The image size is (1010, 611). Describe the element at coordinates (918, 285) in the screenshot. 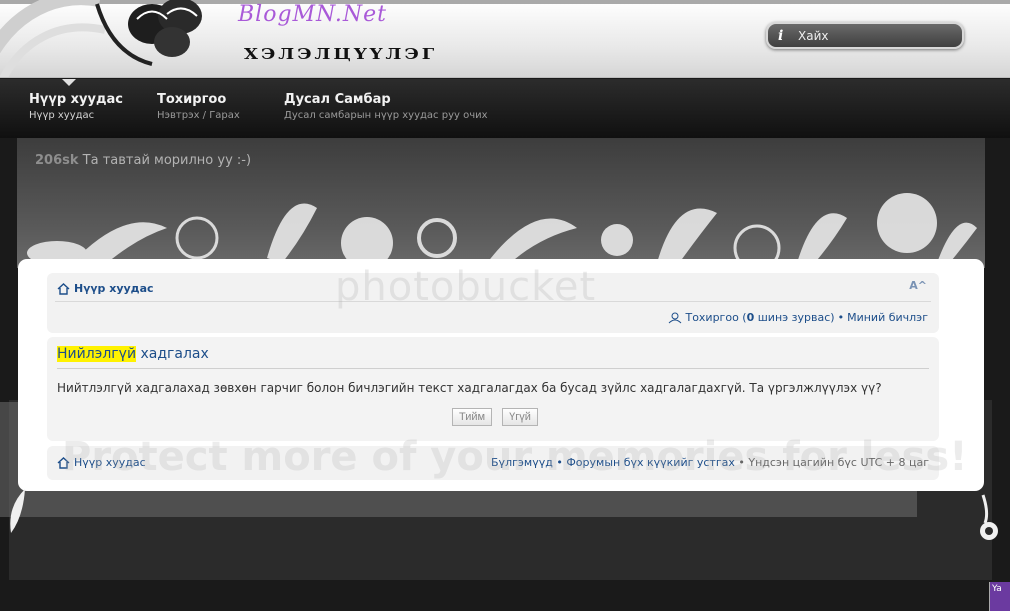

I see `font-size-change-button: A^` at that location.